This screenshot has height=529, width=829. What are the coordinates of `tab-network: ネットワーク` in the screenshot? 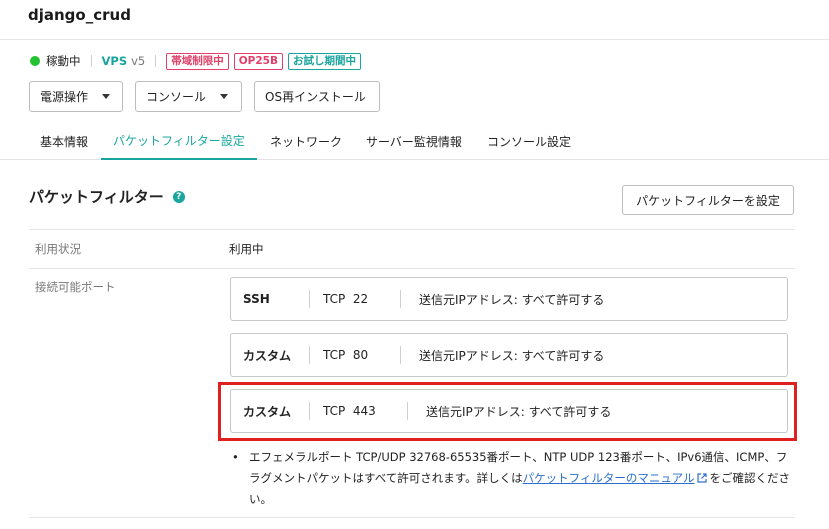 It's located at (306, 141).